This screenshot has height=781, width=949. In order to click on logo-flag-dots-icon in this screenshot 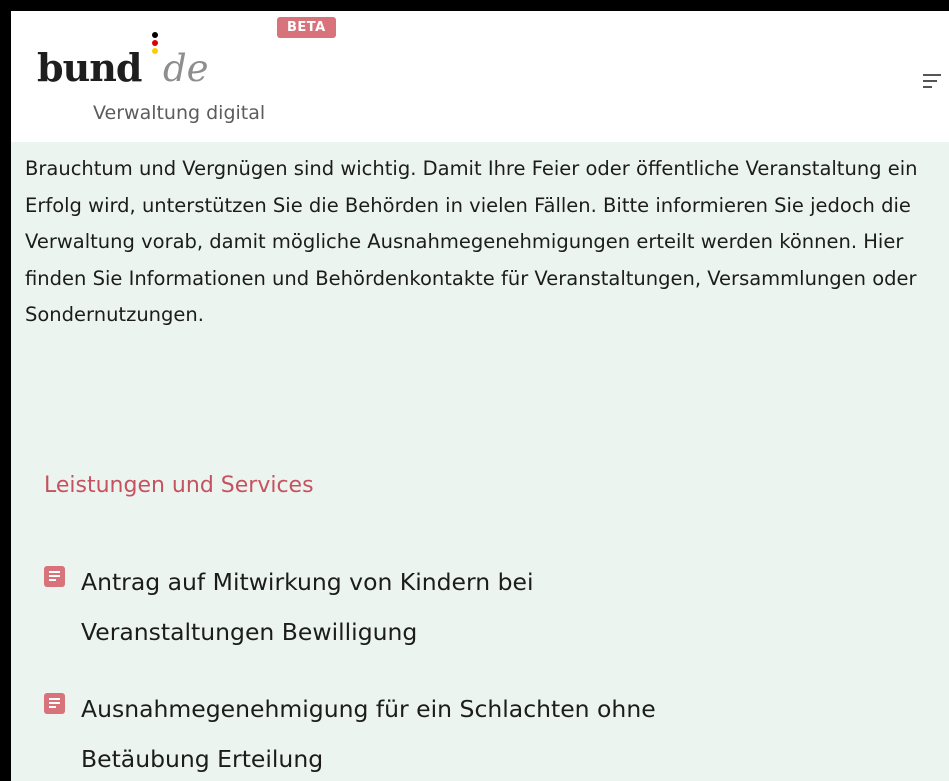, I will do `click(155, 44)`.